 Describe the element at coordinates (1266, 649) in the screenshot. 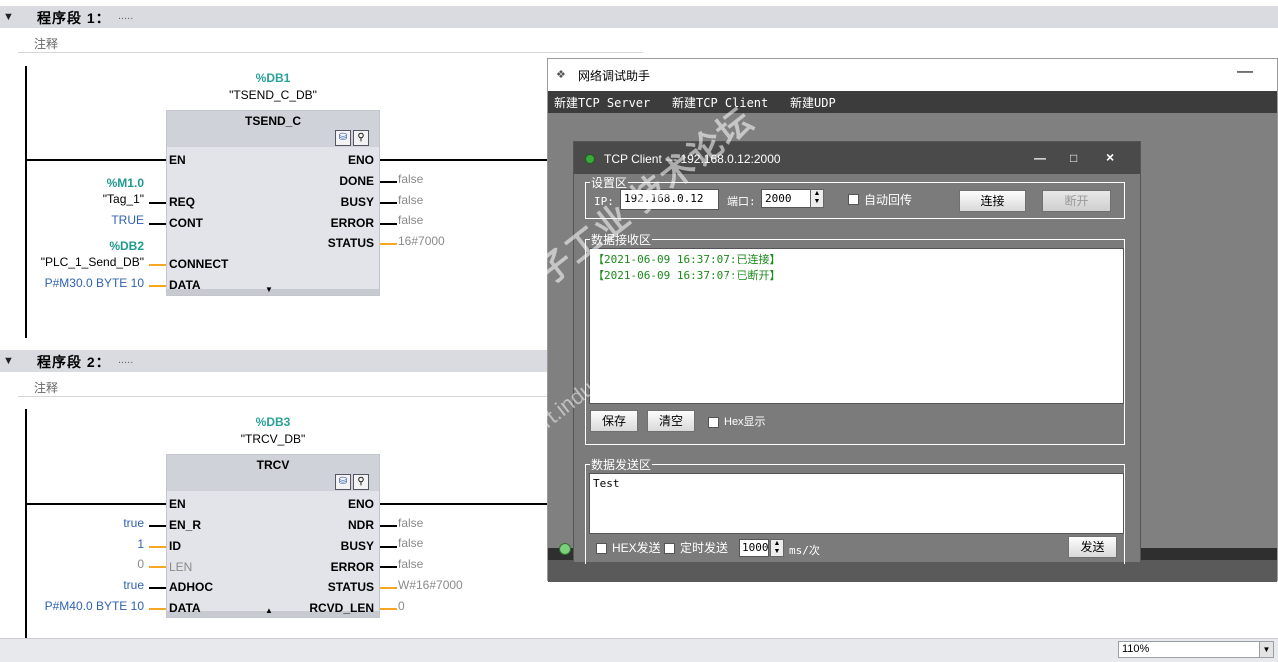

I see `chevron-down-icon: ▼` at that location.